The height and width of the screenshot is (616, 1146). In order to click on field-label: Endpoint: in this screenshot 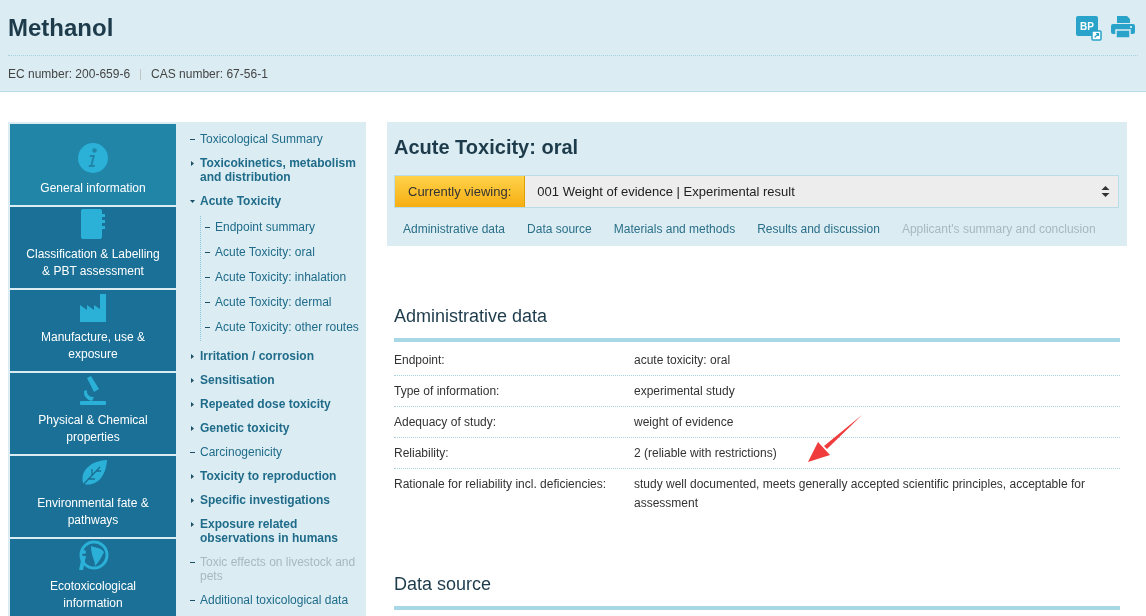, I will do `click(420, 360)`.